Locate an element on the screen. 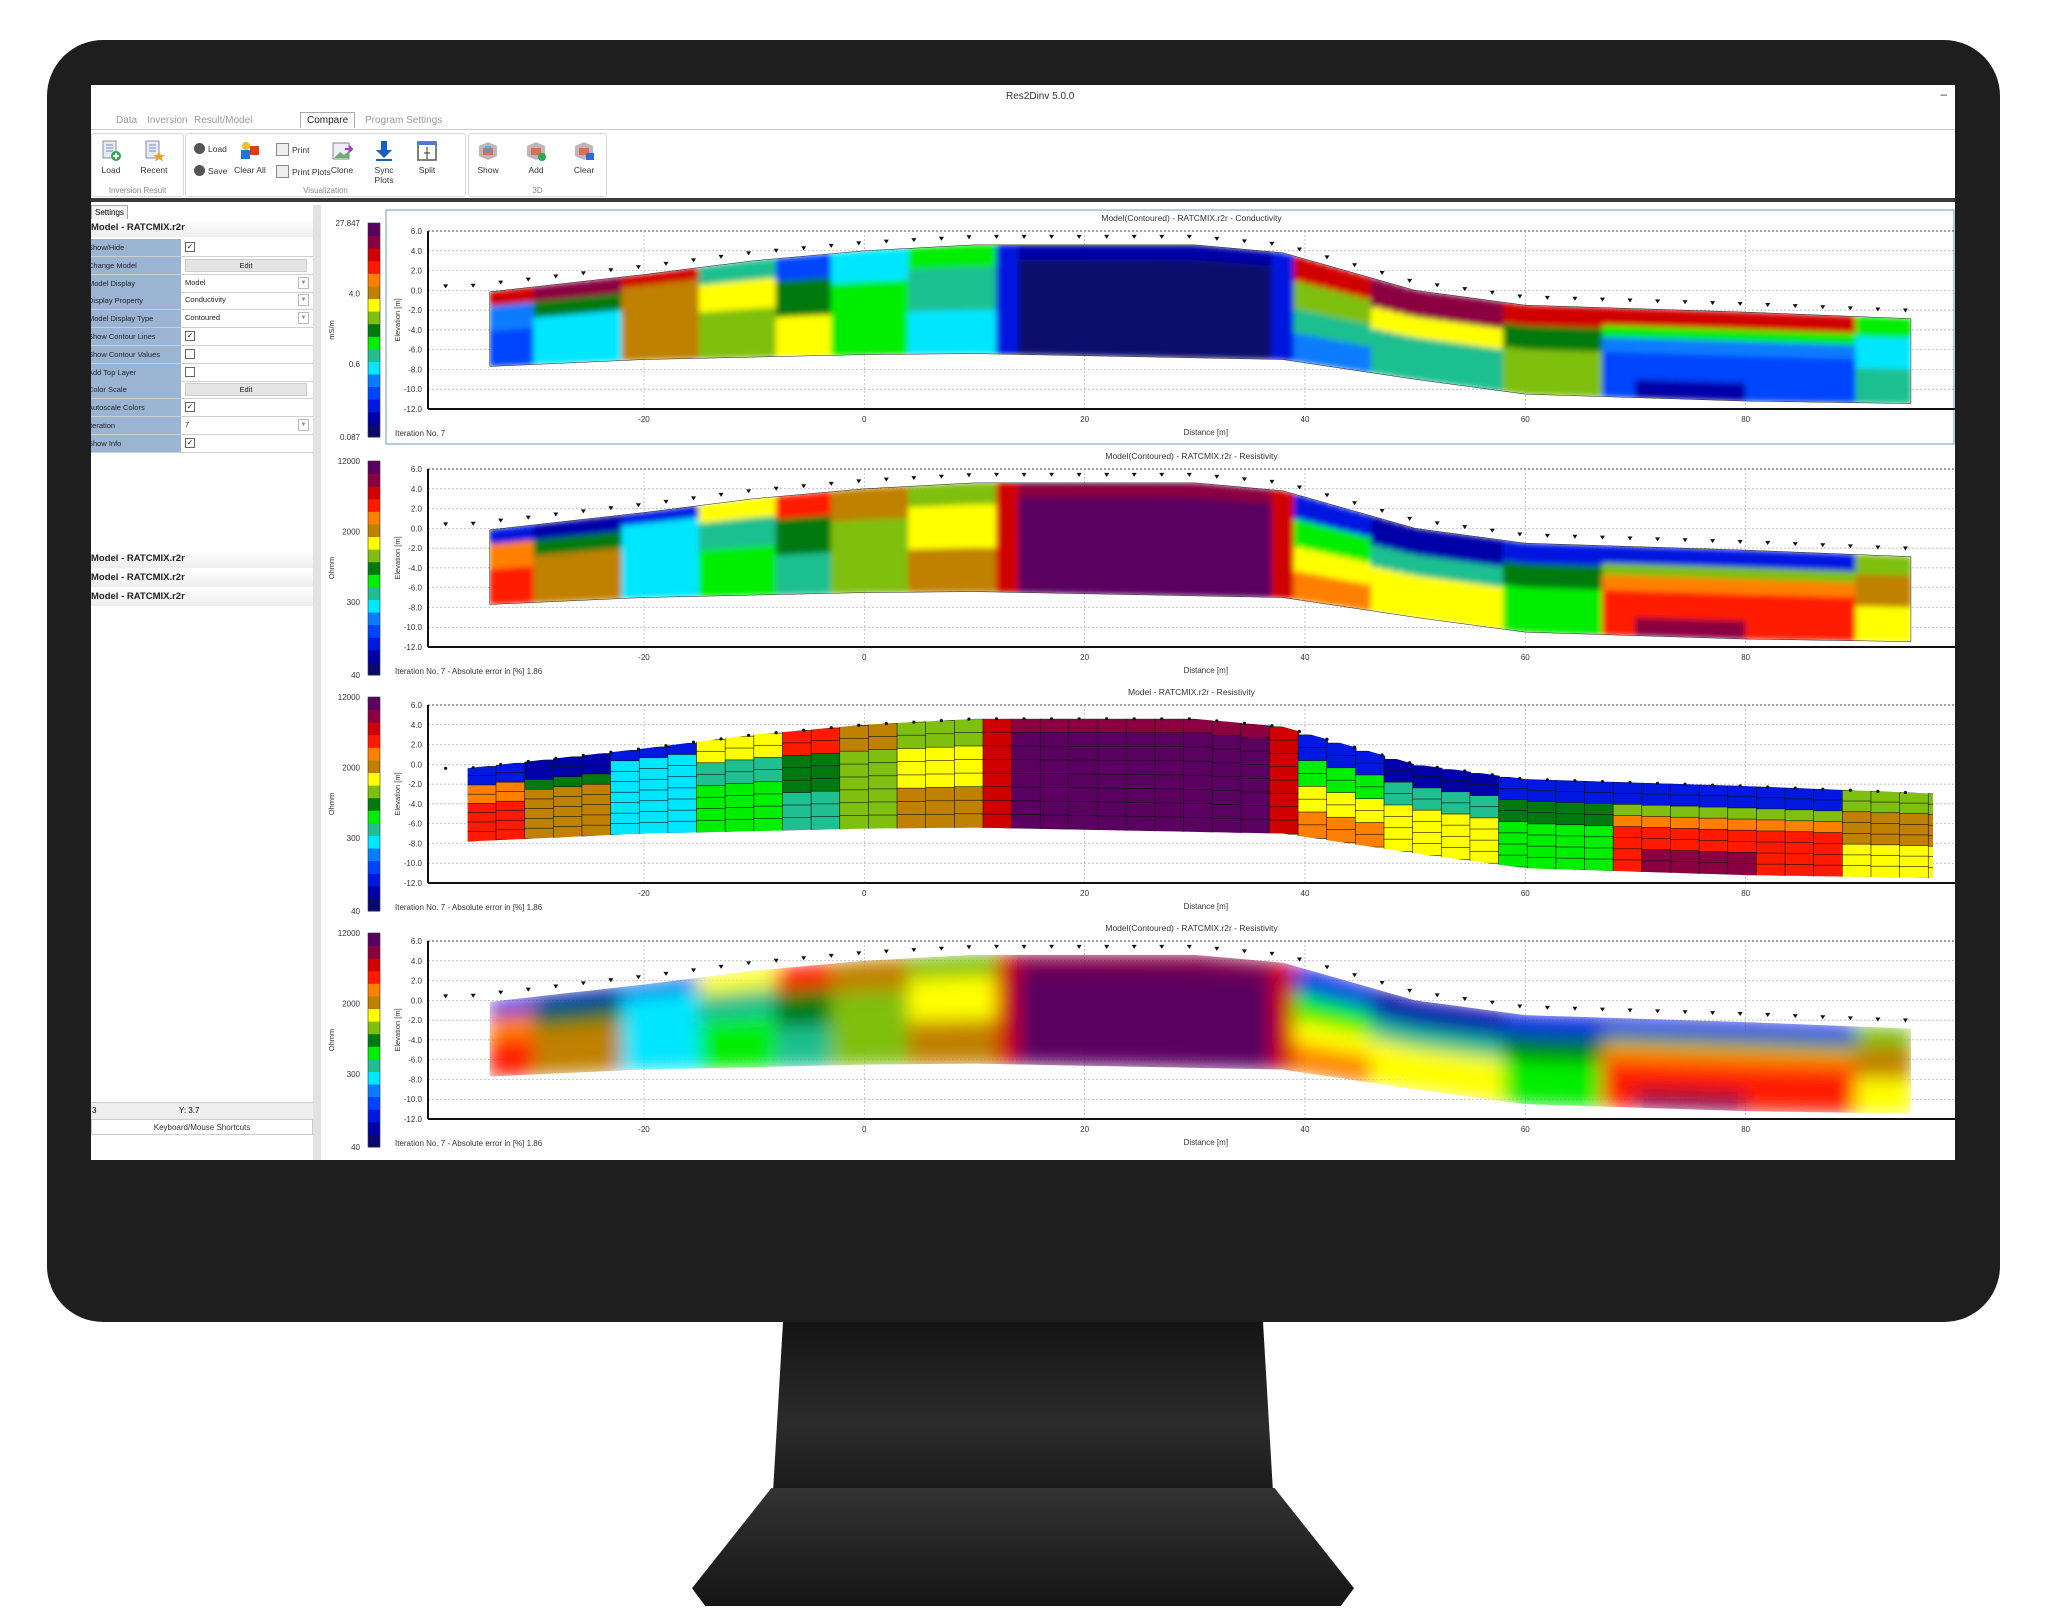  tab-data: Data is located at coordinates (126, 120).